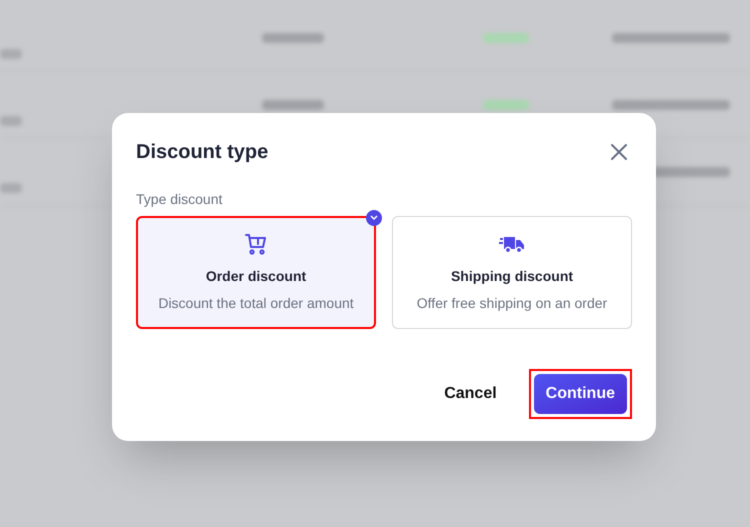  Describe the element at coordinates (470, 394) in the screenshot. I see `cancel-button: Cancel` at that location.